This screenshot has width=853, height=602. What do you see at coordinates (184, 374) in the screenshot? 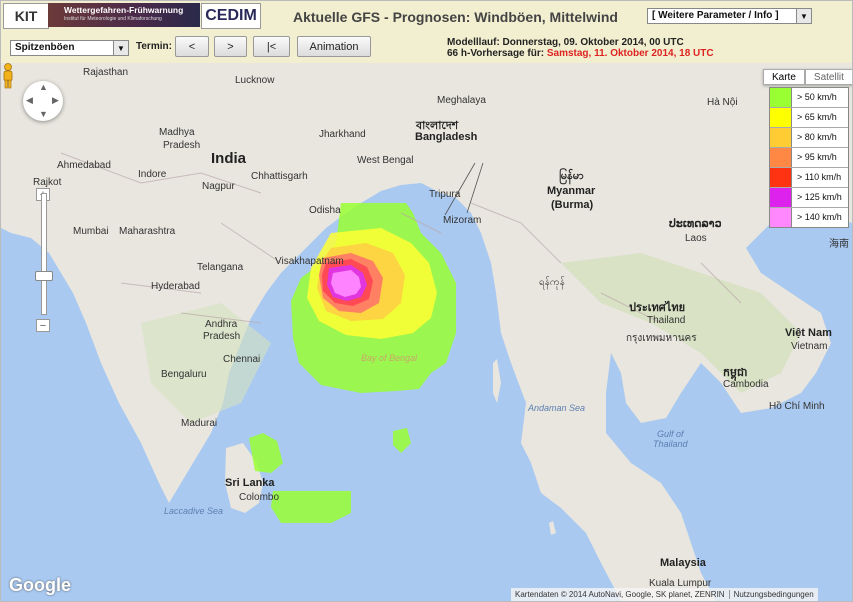
I see `label-bengaluru: Bengaluru` at bounding box center [184, 374].